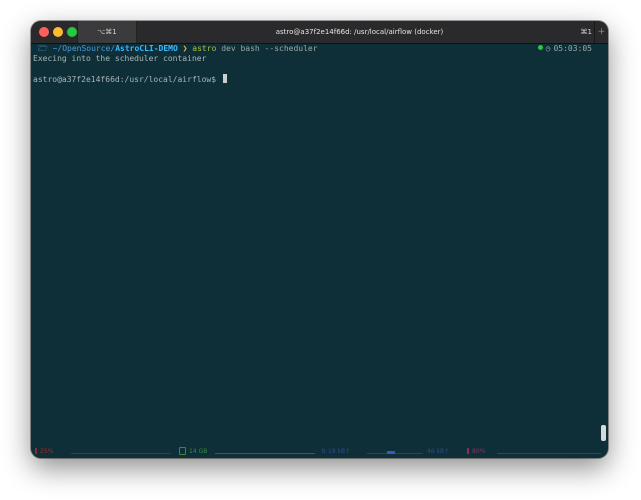  What do you see at coordinates (185, 48) in the screenshot?
I see `prompt-arrow-icon: ❯` at bounding box center [185, 48].